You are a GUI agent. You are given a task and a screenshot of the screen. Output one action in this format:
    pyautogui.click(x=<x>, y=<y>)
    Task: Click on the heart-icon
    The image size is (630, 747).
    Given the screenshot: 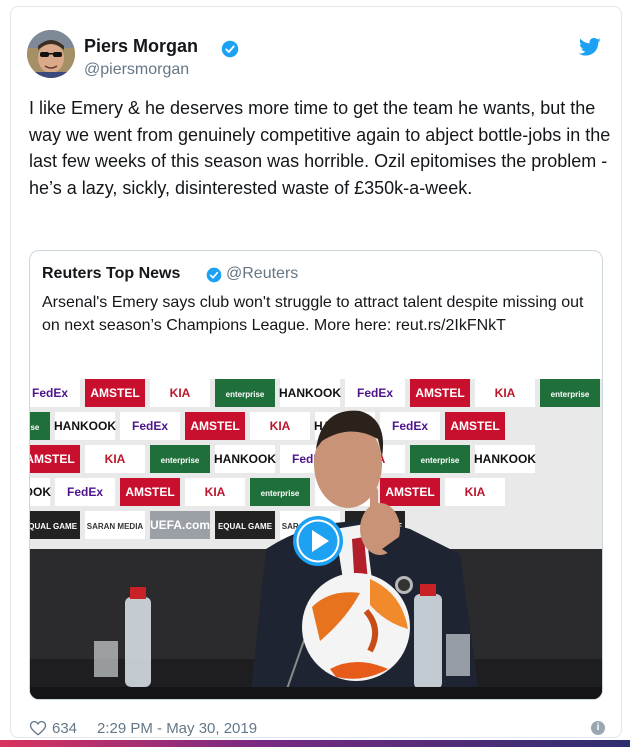 What is the action you would take?
    pyautogui.click(x=38, y=728)
    